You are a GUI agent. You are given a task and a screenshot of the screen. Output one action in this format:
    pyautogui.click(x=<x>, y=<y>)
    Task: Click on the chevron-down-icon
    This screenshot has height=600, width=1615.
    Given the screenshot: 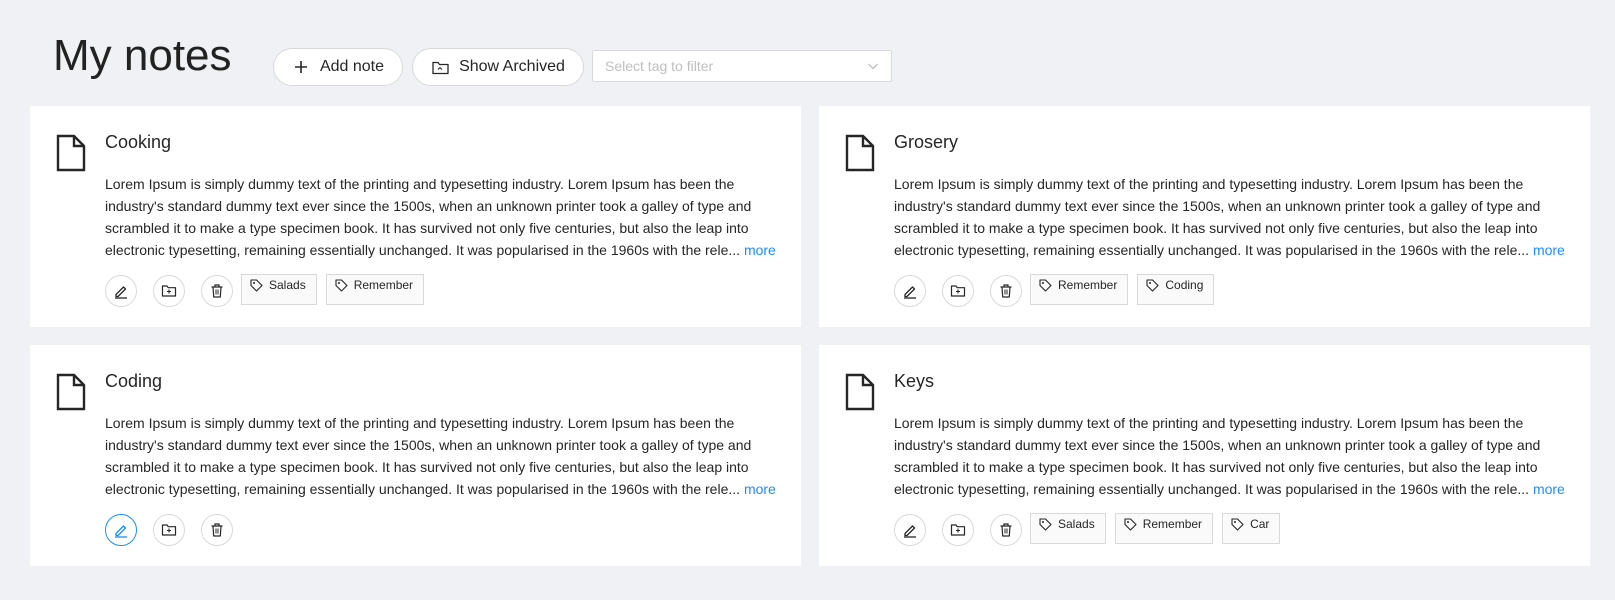 What is the action you would take?
    pyautogui.click(x=873, y=66)
    